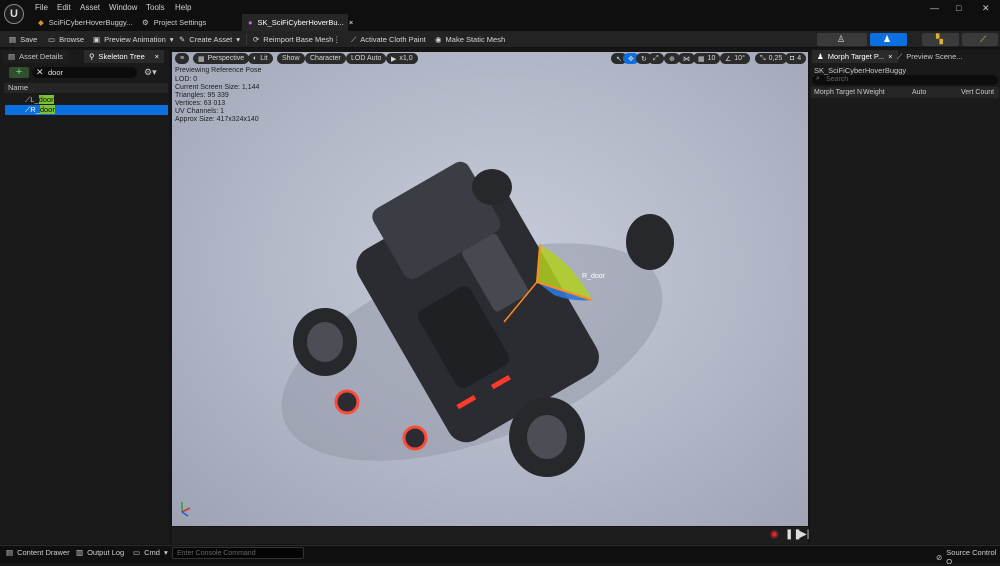 The height and width of the screenshot is (566, 1000). I want to click on menu-edit: Edit, so click(64, 7).